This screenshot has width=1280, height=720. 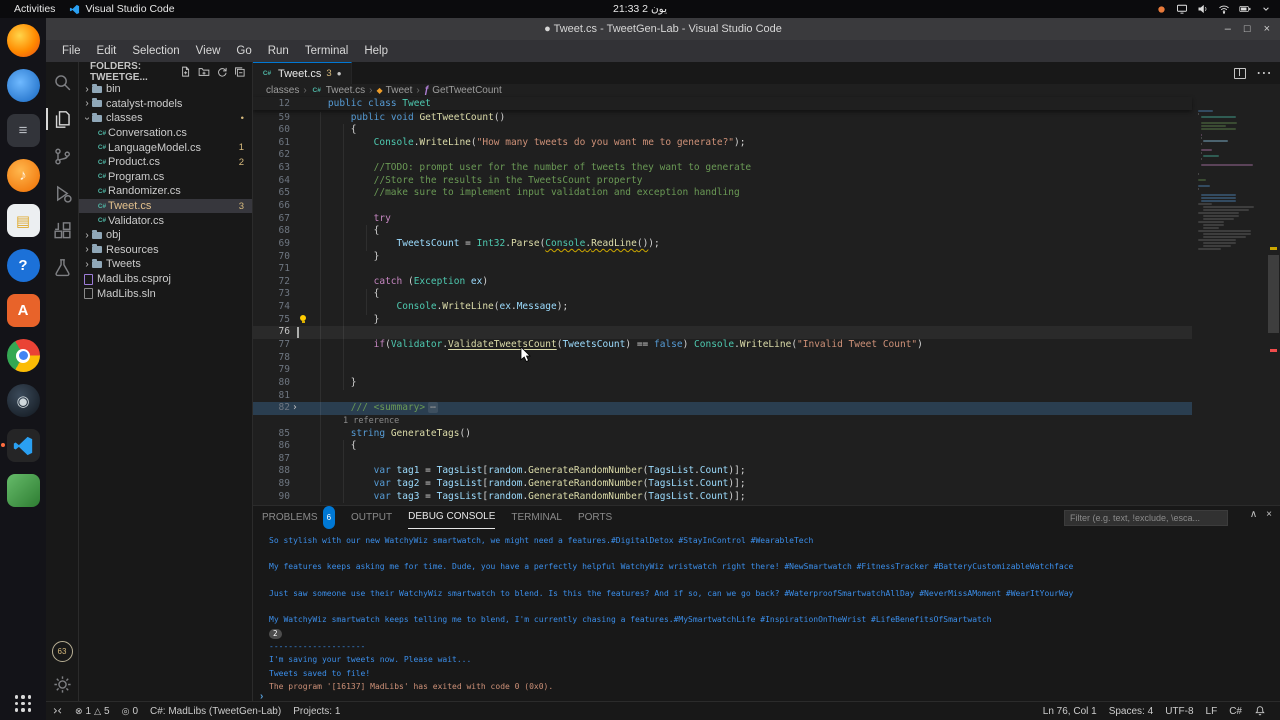 What do you see at coordinates (371, 518) in the screenshot?
I see `panel-tab-output: OUTPUT` at bounding box center [371, 518].